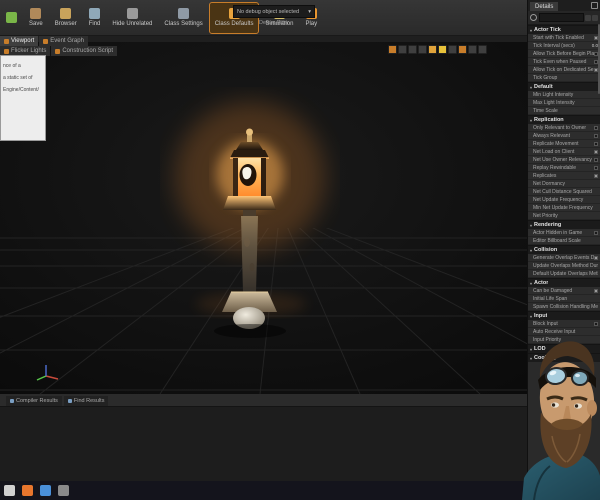  What do you see at coordinates (594, 5) in the screenshot?
I see `lock-icon` at bounding box center [594, 5].